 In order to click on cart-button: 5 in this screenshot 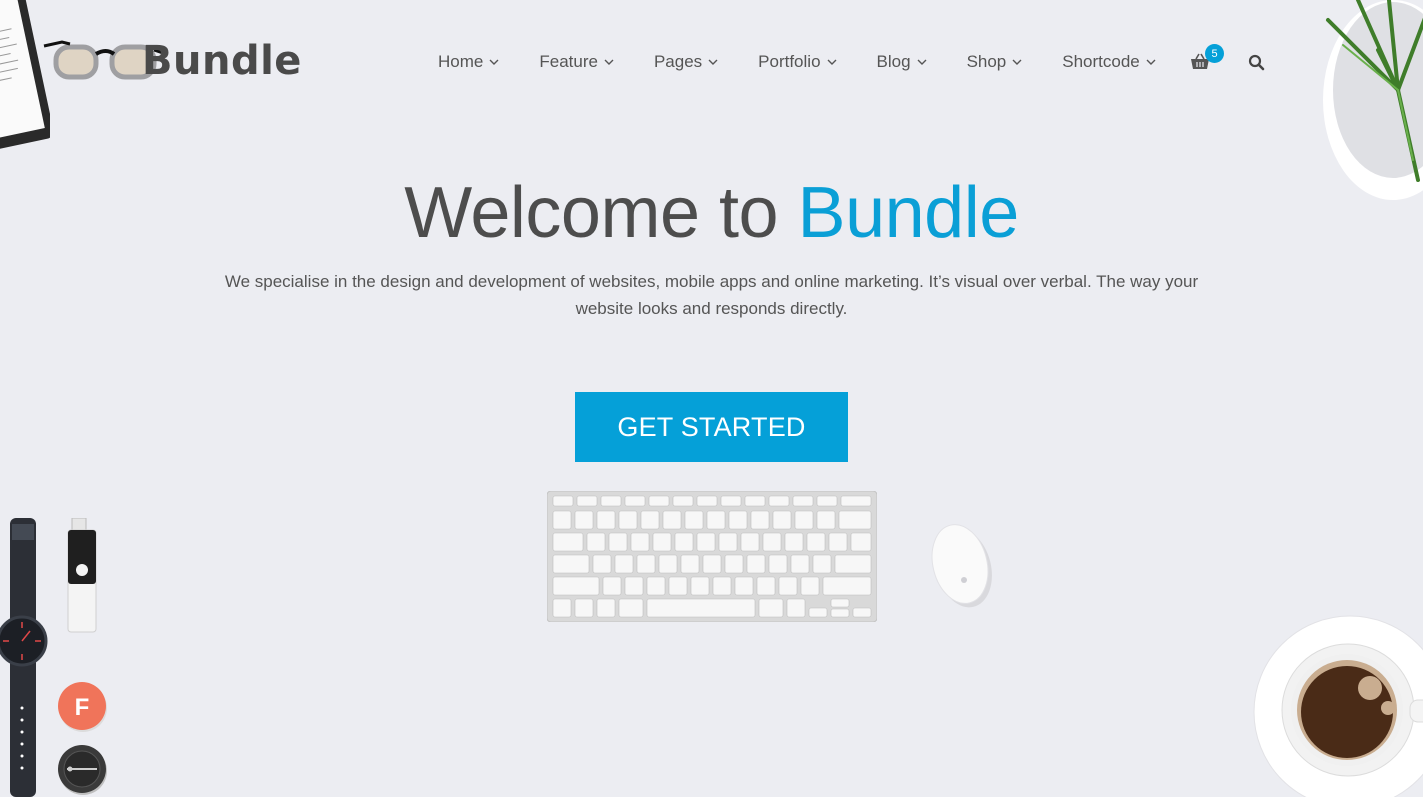, I will do `click(1207, 59)`.